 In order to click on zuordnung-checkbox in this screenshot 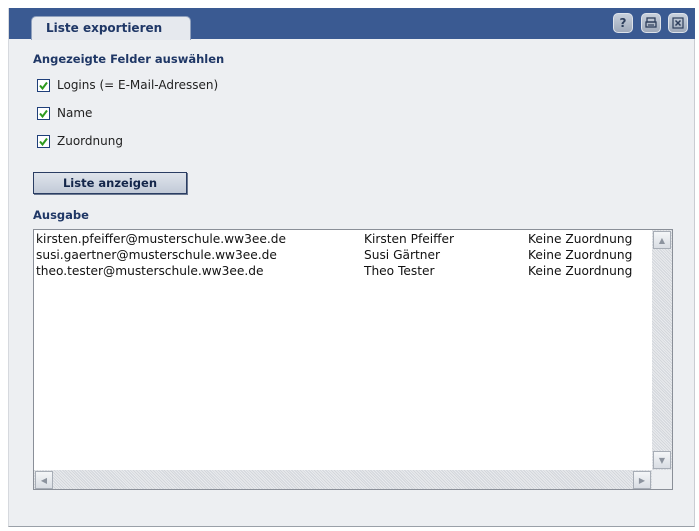, I will do `click(43, 141)`.